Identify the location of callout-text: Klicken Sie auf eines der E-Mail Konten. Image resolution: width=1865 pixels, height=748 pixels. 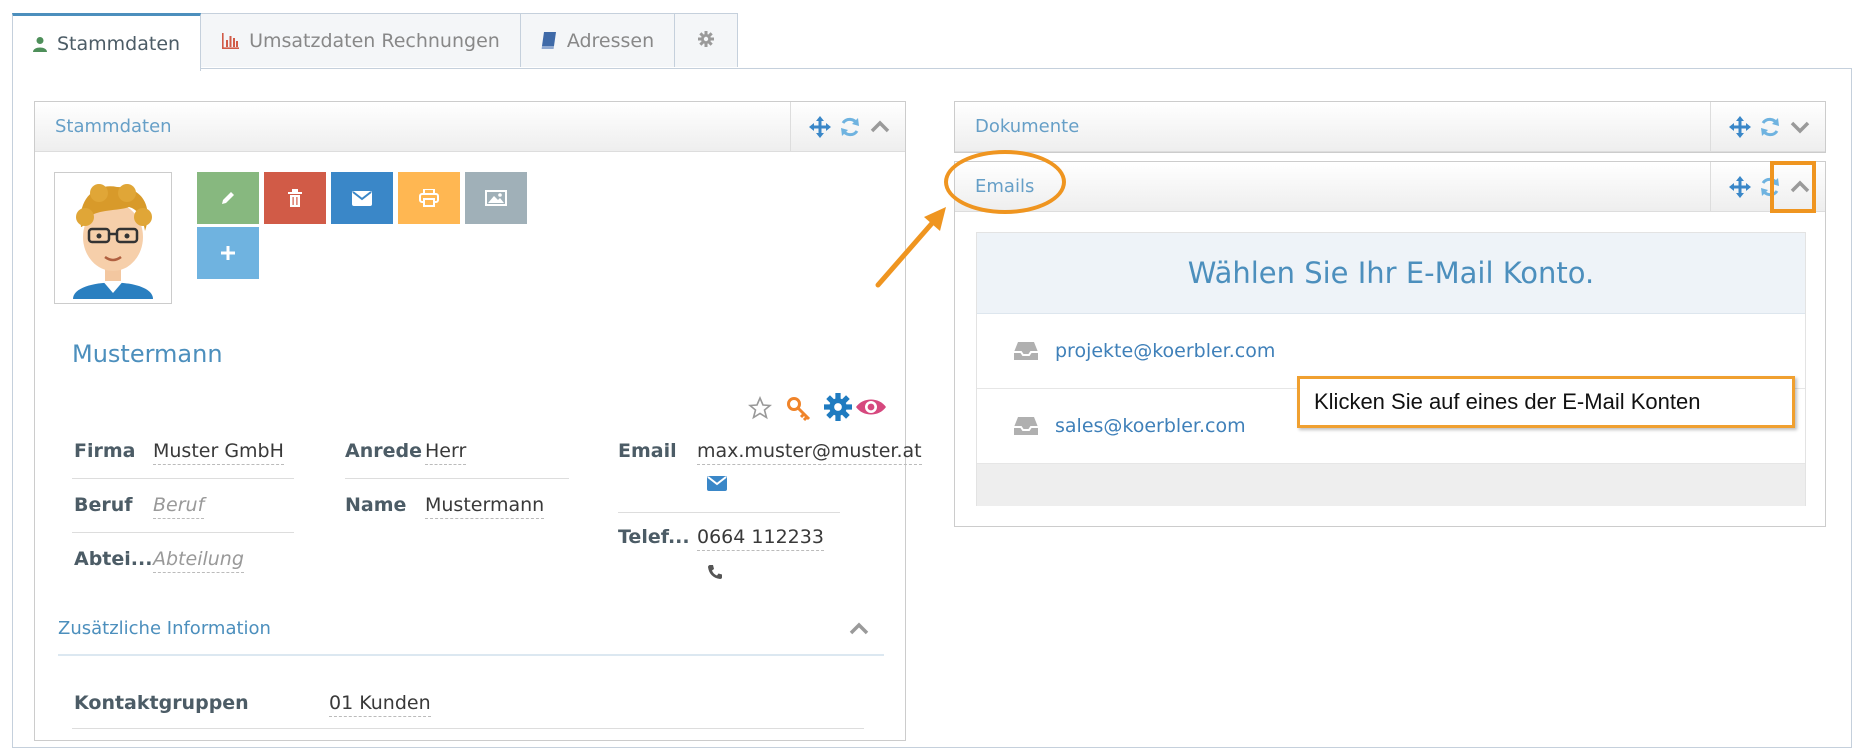
(1507, 401).